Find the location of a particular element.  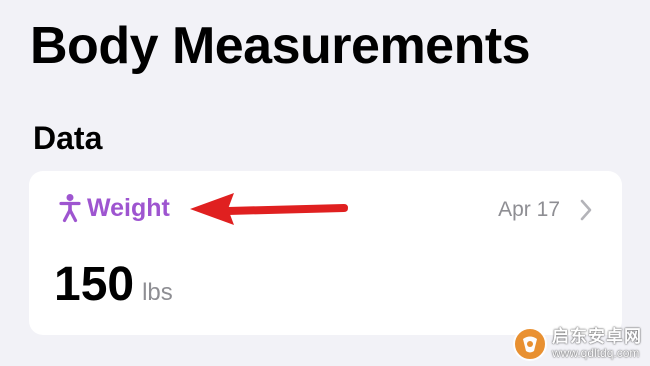

watermark-url: www.qdltdq.com is located at coordinates (596, 353).